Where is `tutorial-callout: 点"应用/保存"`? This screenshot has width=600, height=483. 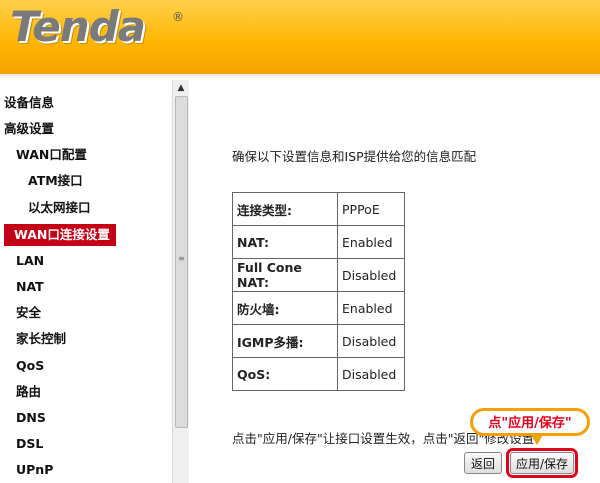 tutorial-callout: 点"应用/保存" is located at coordinates (530, 422).